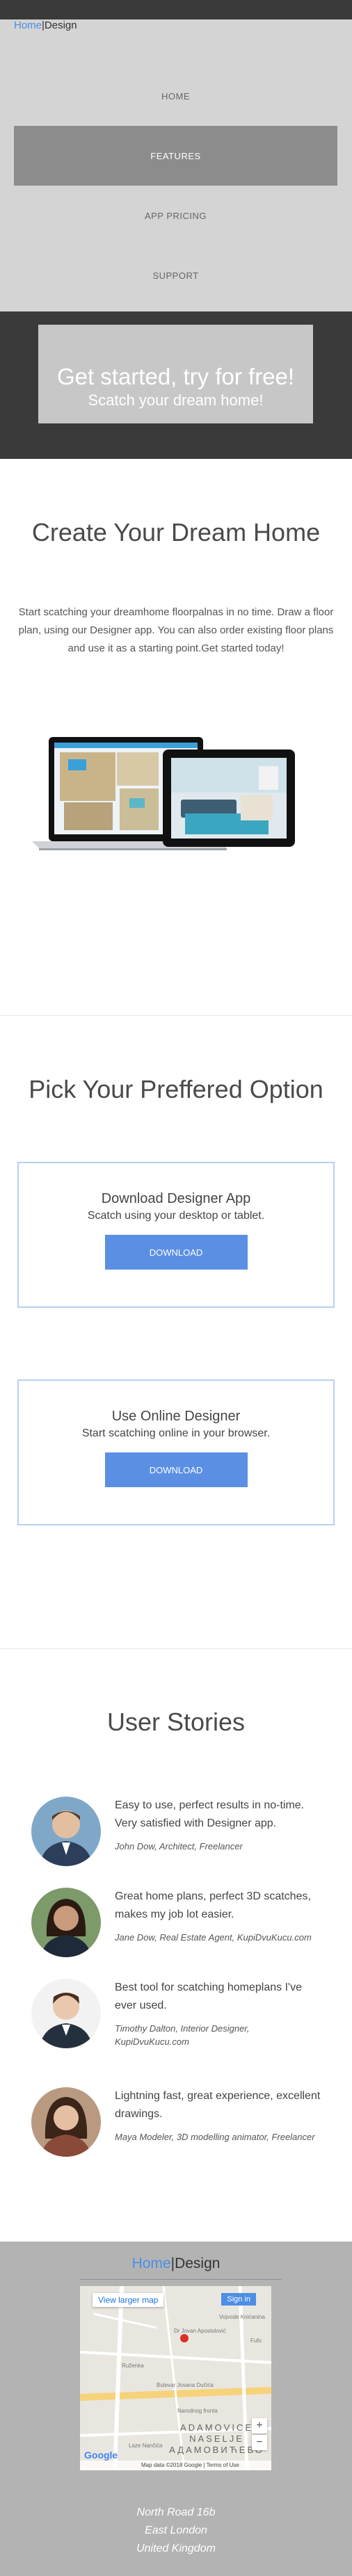 The image size is (352, 2576). Describe the element at coordinates (175, 275) in the screenshot. I see `nav-item-support: SUPPORT` at that location.